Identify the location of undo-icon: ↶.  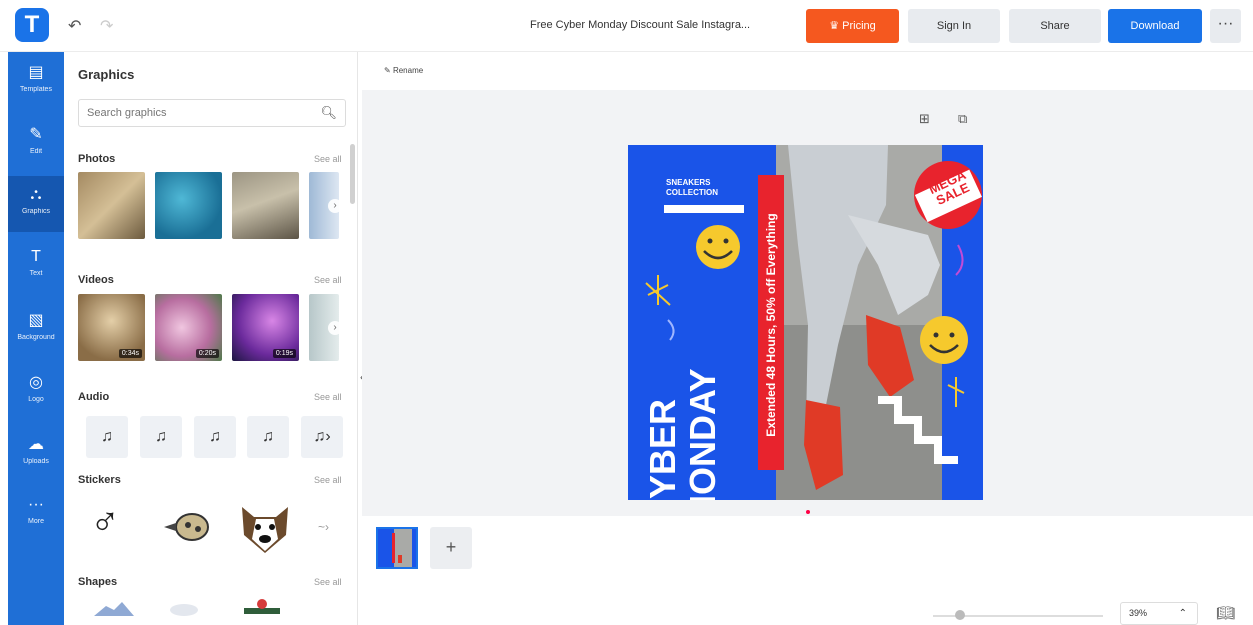
(74, 26).